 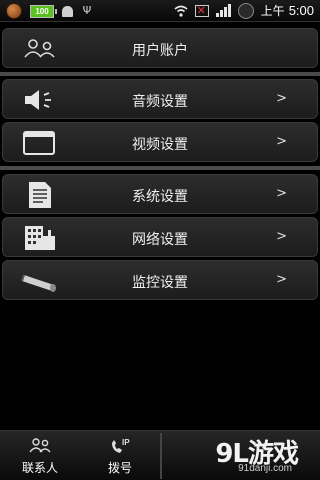 What do you see at coordinates (40, 455) in the screenshot?
I see `tab-contacts: 联系人` at bounding box center [40, 455].